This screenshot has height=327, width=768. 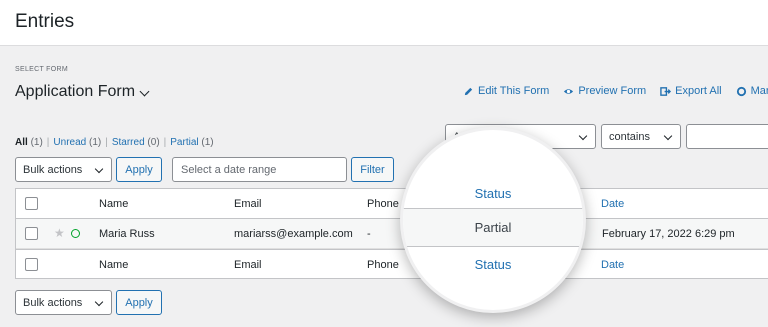 I want to click on form-selector: Application Form, so click(x=82, y=92).